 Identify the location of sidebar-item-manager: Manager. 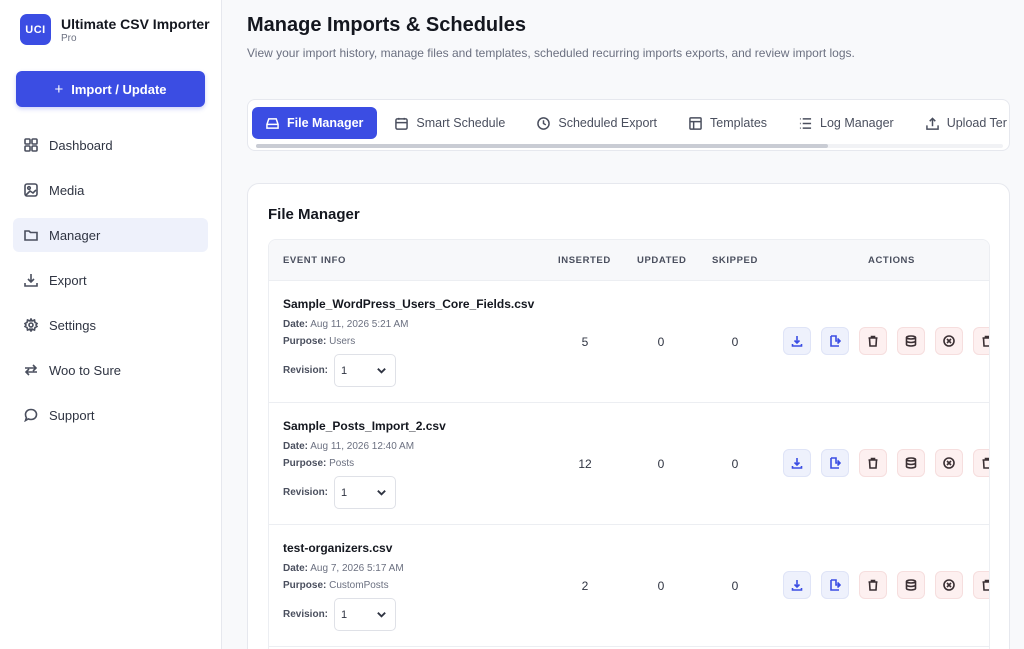
(110, 235).